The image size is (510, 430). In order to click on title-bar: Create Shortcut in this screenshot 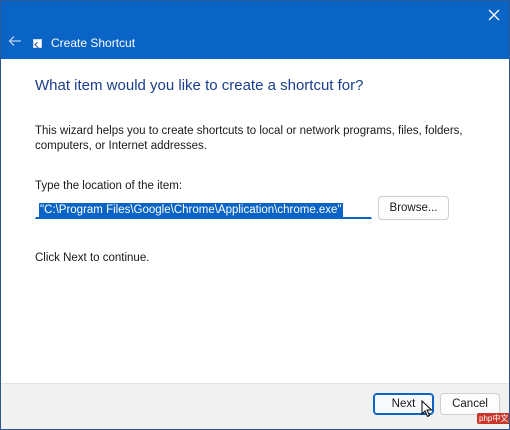, I will do `click(255, 30)`.